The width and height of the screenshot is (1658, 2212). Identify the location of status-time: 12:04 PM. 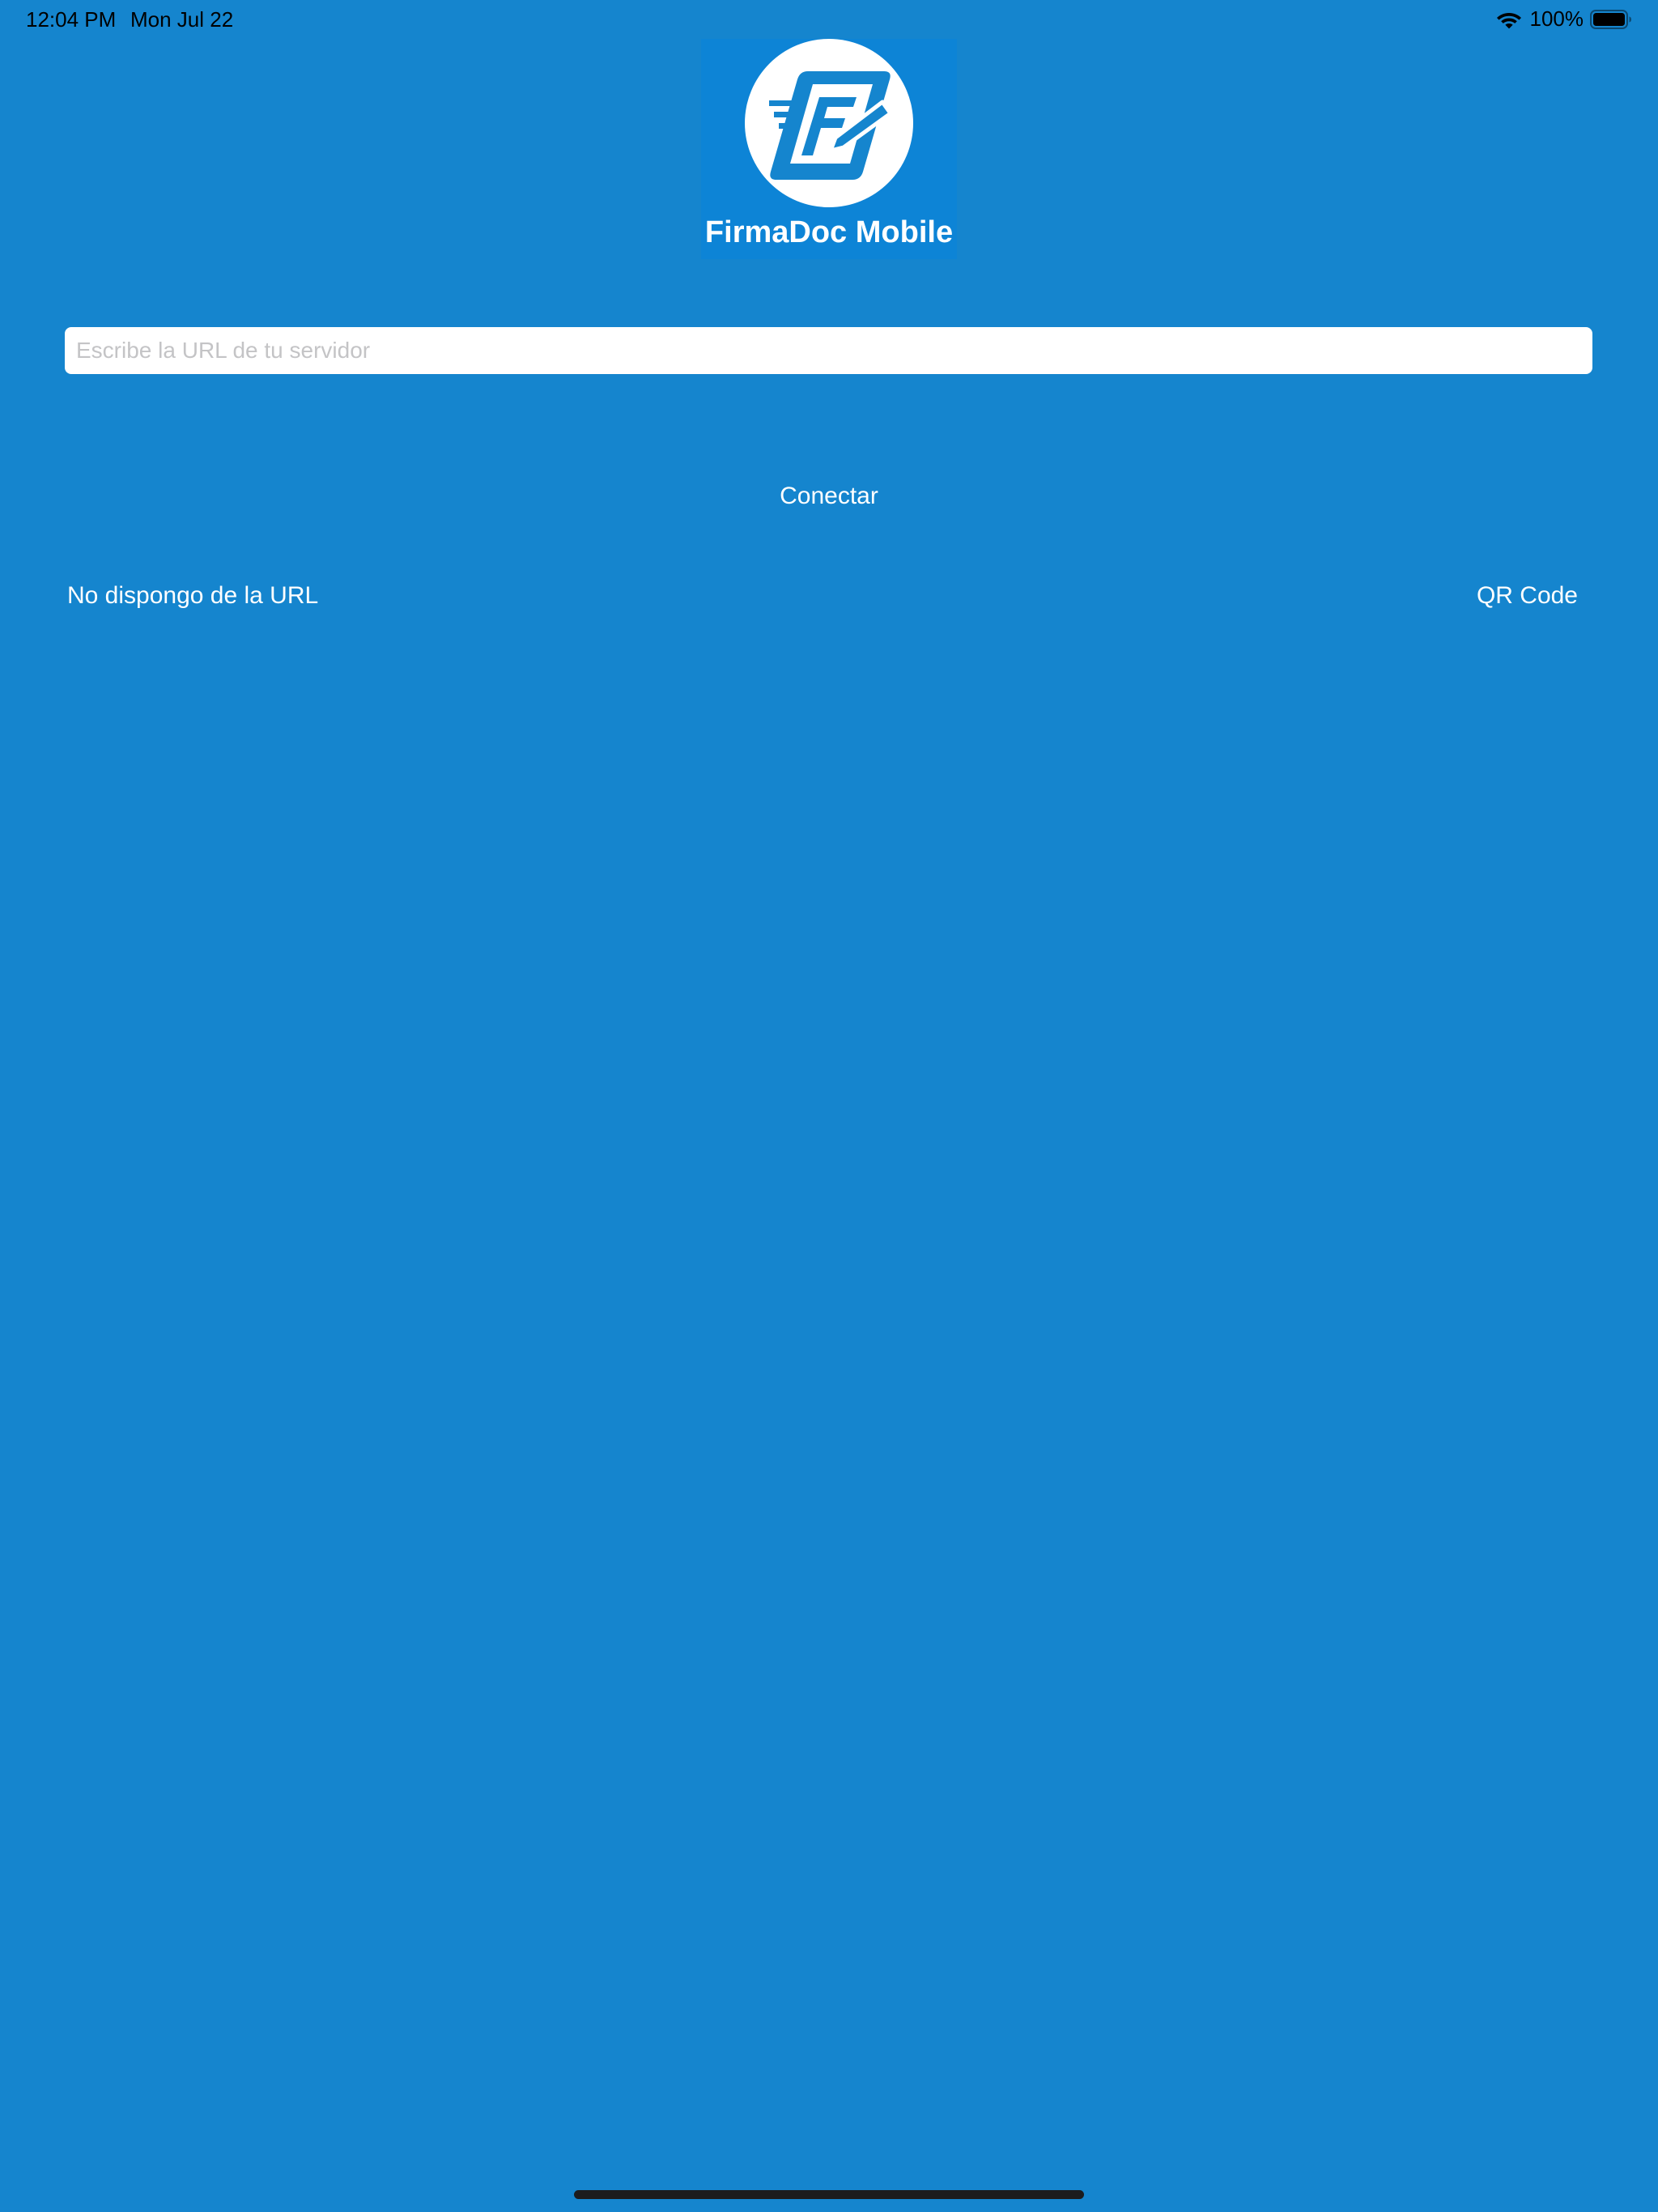
(71, 19).